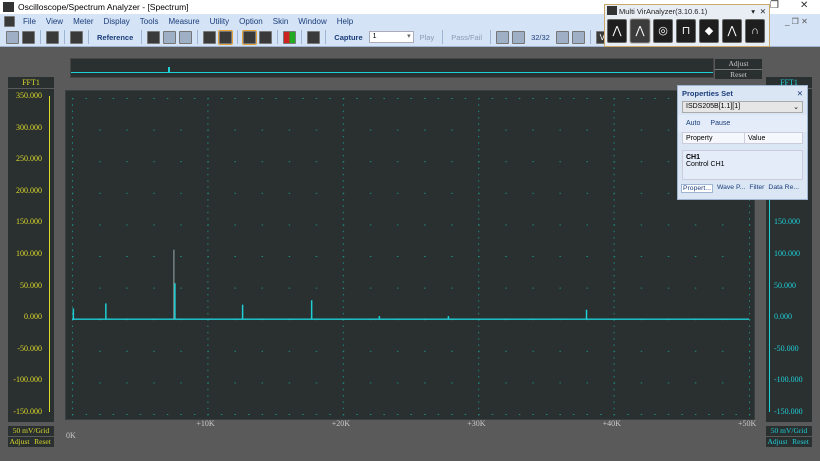 The width and height of the screenshot is (820, 461). Describe the element at coordinates (28, 37) in the screenshot. I see `save-icon` at that location.